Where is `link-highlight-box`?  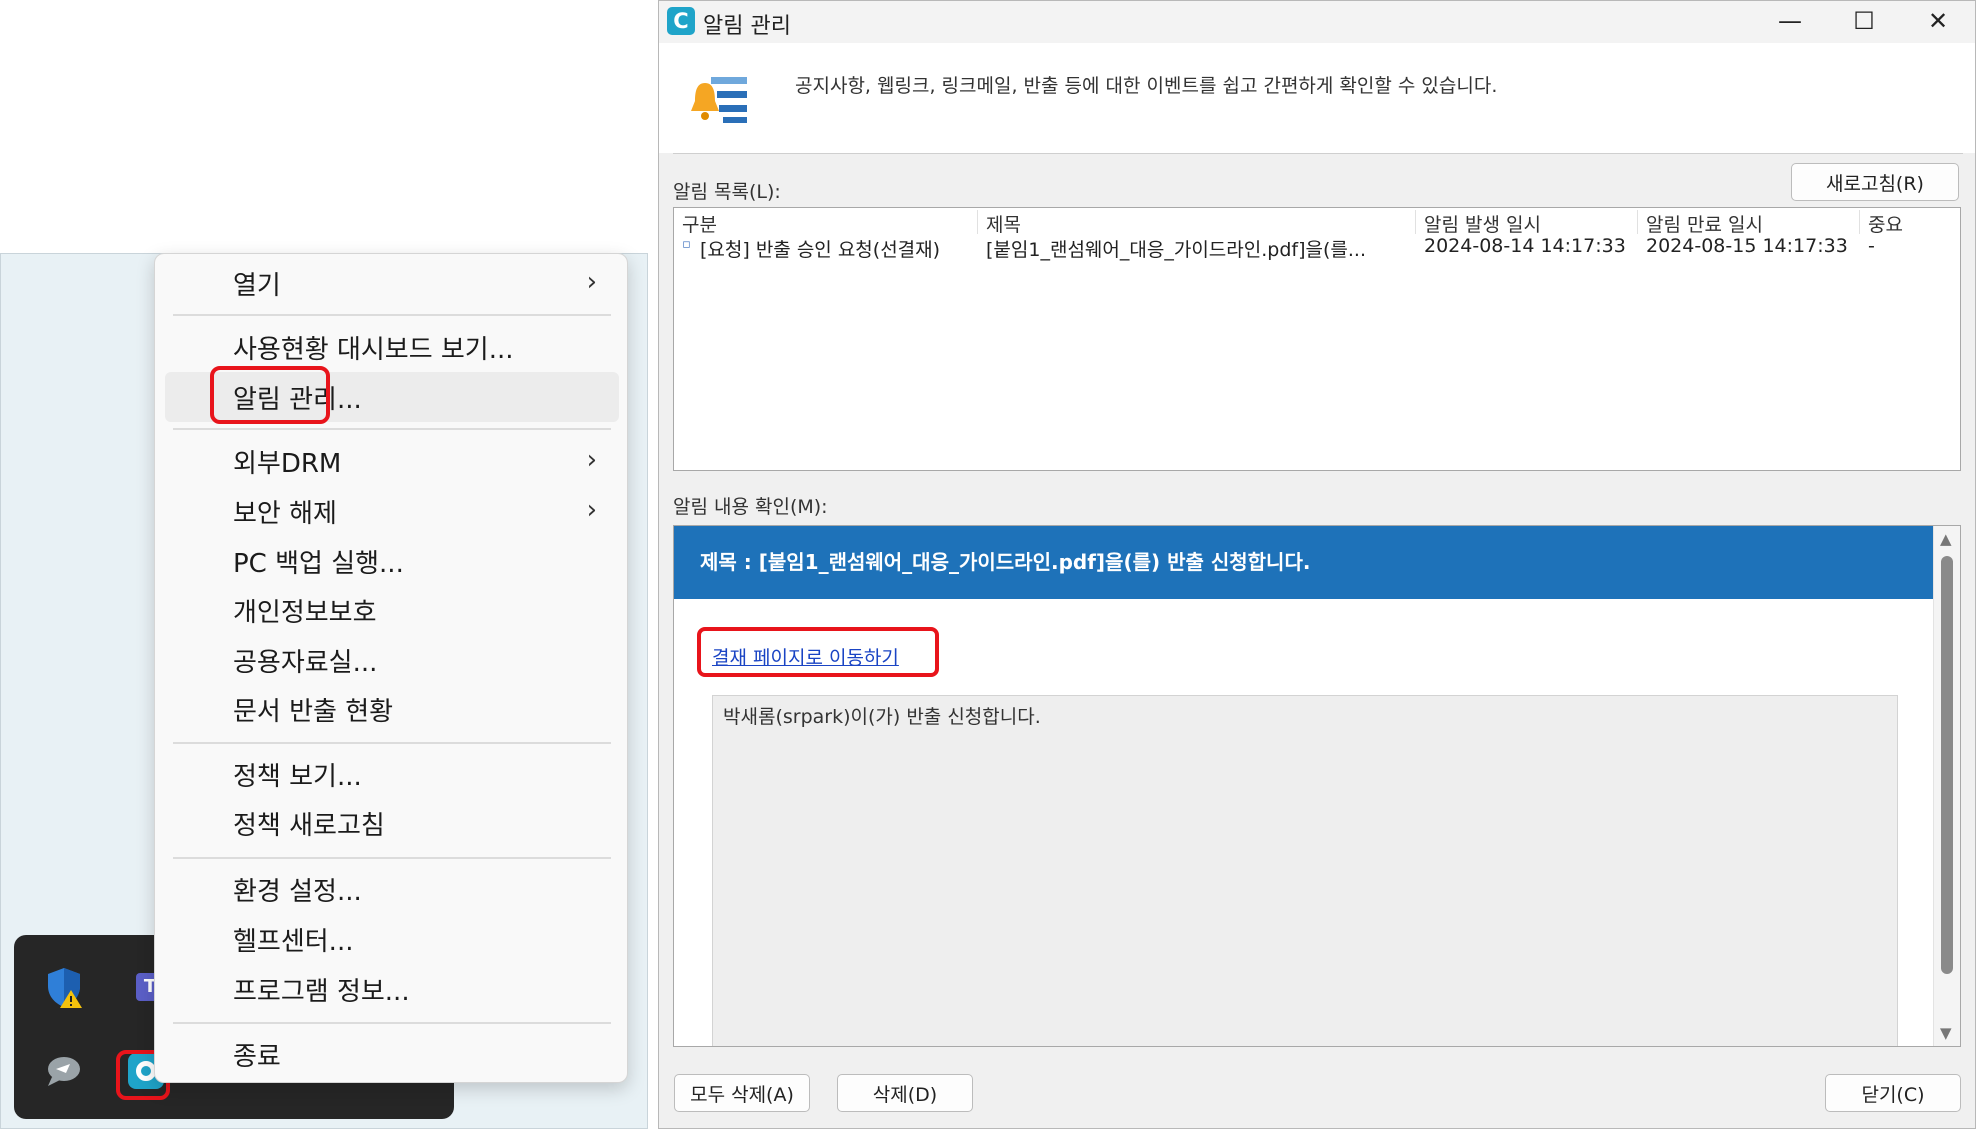 link-highlight-box is located at coordinates (818, 652).